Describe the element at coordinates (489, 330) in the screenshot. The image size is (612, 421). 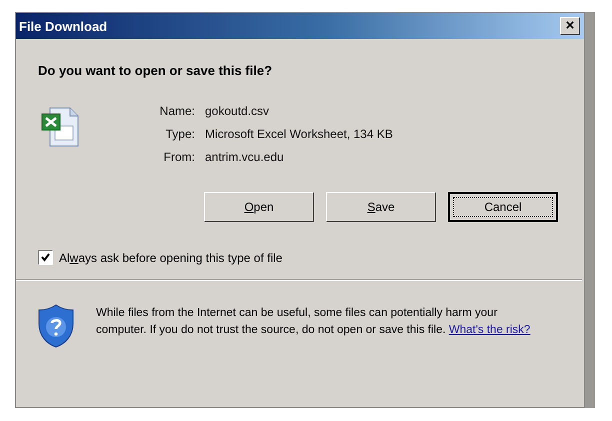
I see `risk-link: What's the risk?` at that location.